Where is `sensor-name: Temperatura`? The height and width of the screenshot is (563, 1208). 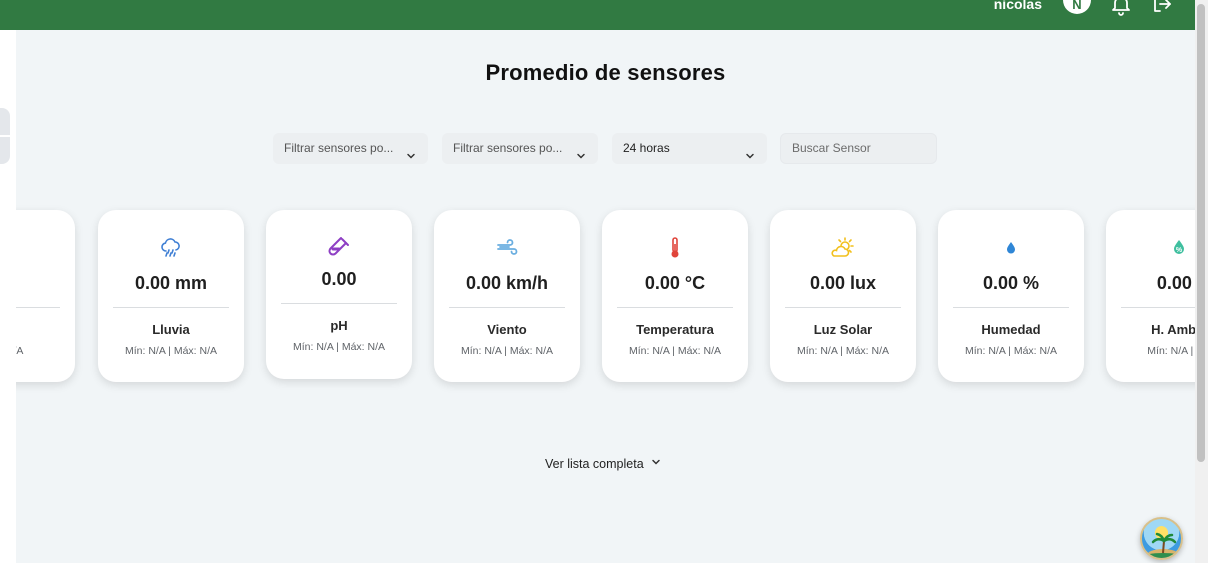 sensor-name: Temperatura is located at coordinates (675, 329).